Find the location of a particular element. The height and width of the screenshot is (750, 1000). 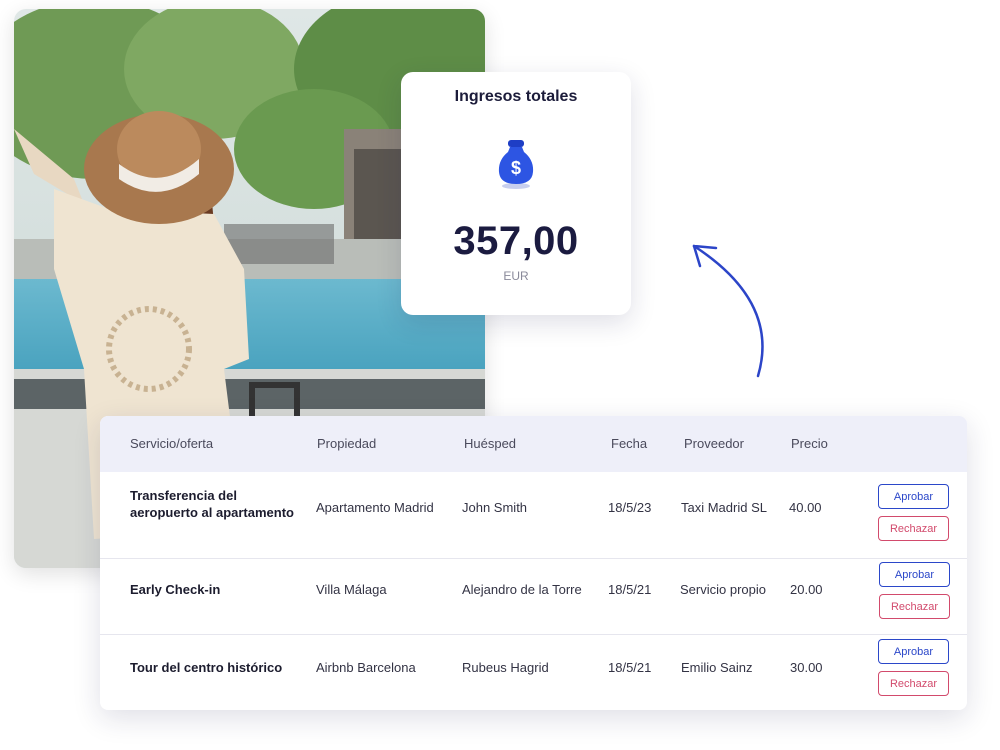

curved-arrow-icon is located at coordinates (728, 311).